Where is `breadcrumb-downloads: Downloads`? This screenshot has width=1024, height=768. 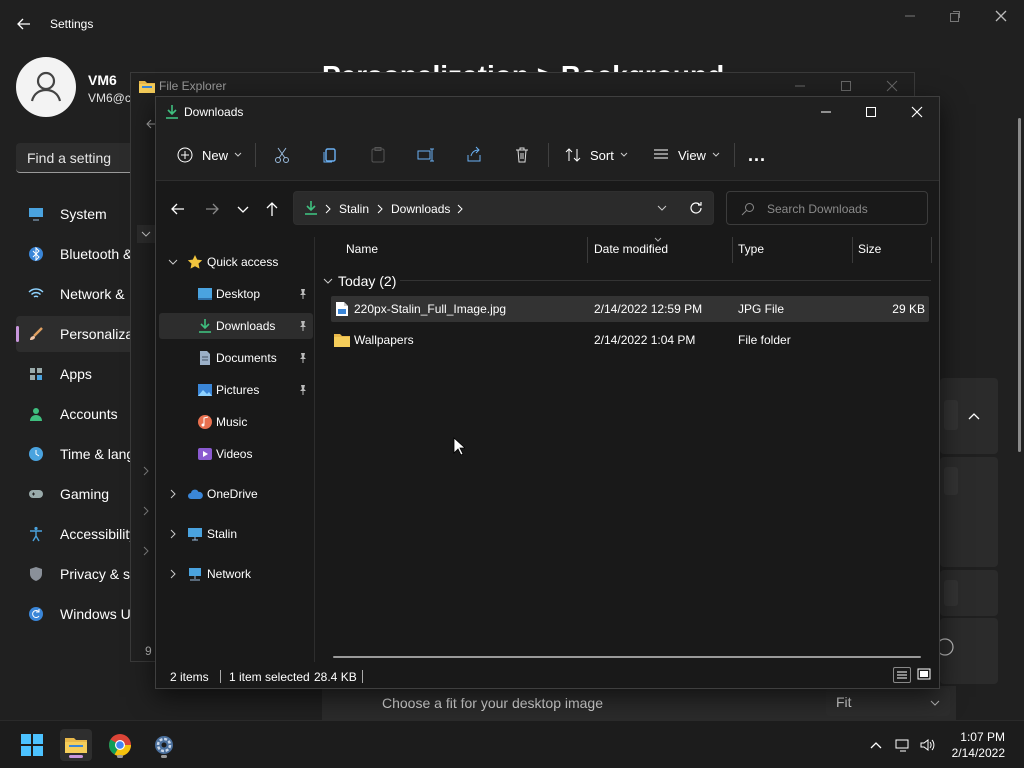
breadcrumb-downloads: Downloads is located at coordinates (420, 209).